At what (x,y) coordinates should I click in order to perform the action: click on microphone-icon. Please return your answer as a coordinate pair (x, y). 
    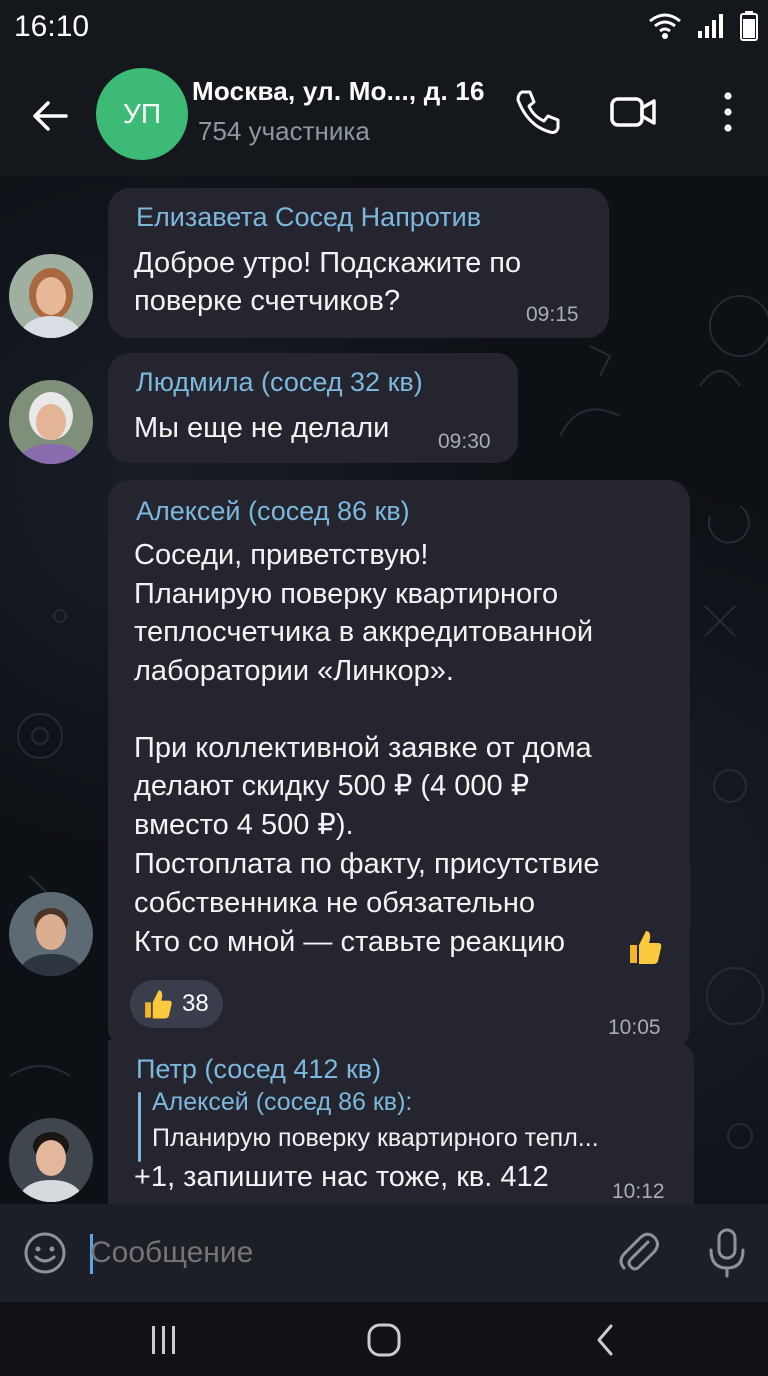
    Looking at the image, I should click on (727, 1253).